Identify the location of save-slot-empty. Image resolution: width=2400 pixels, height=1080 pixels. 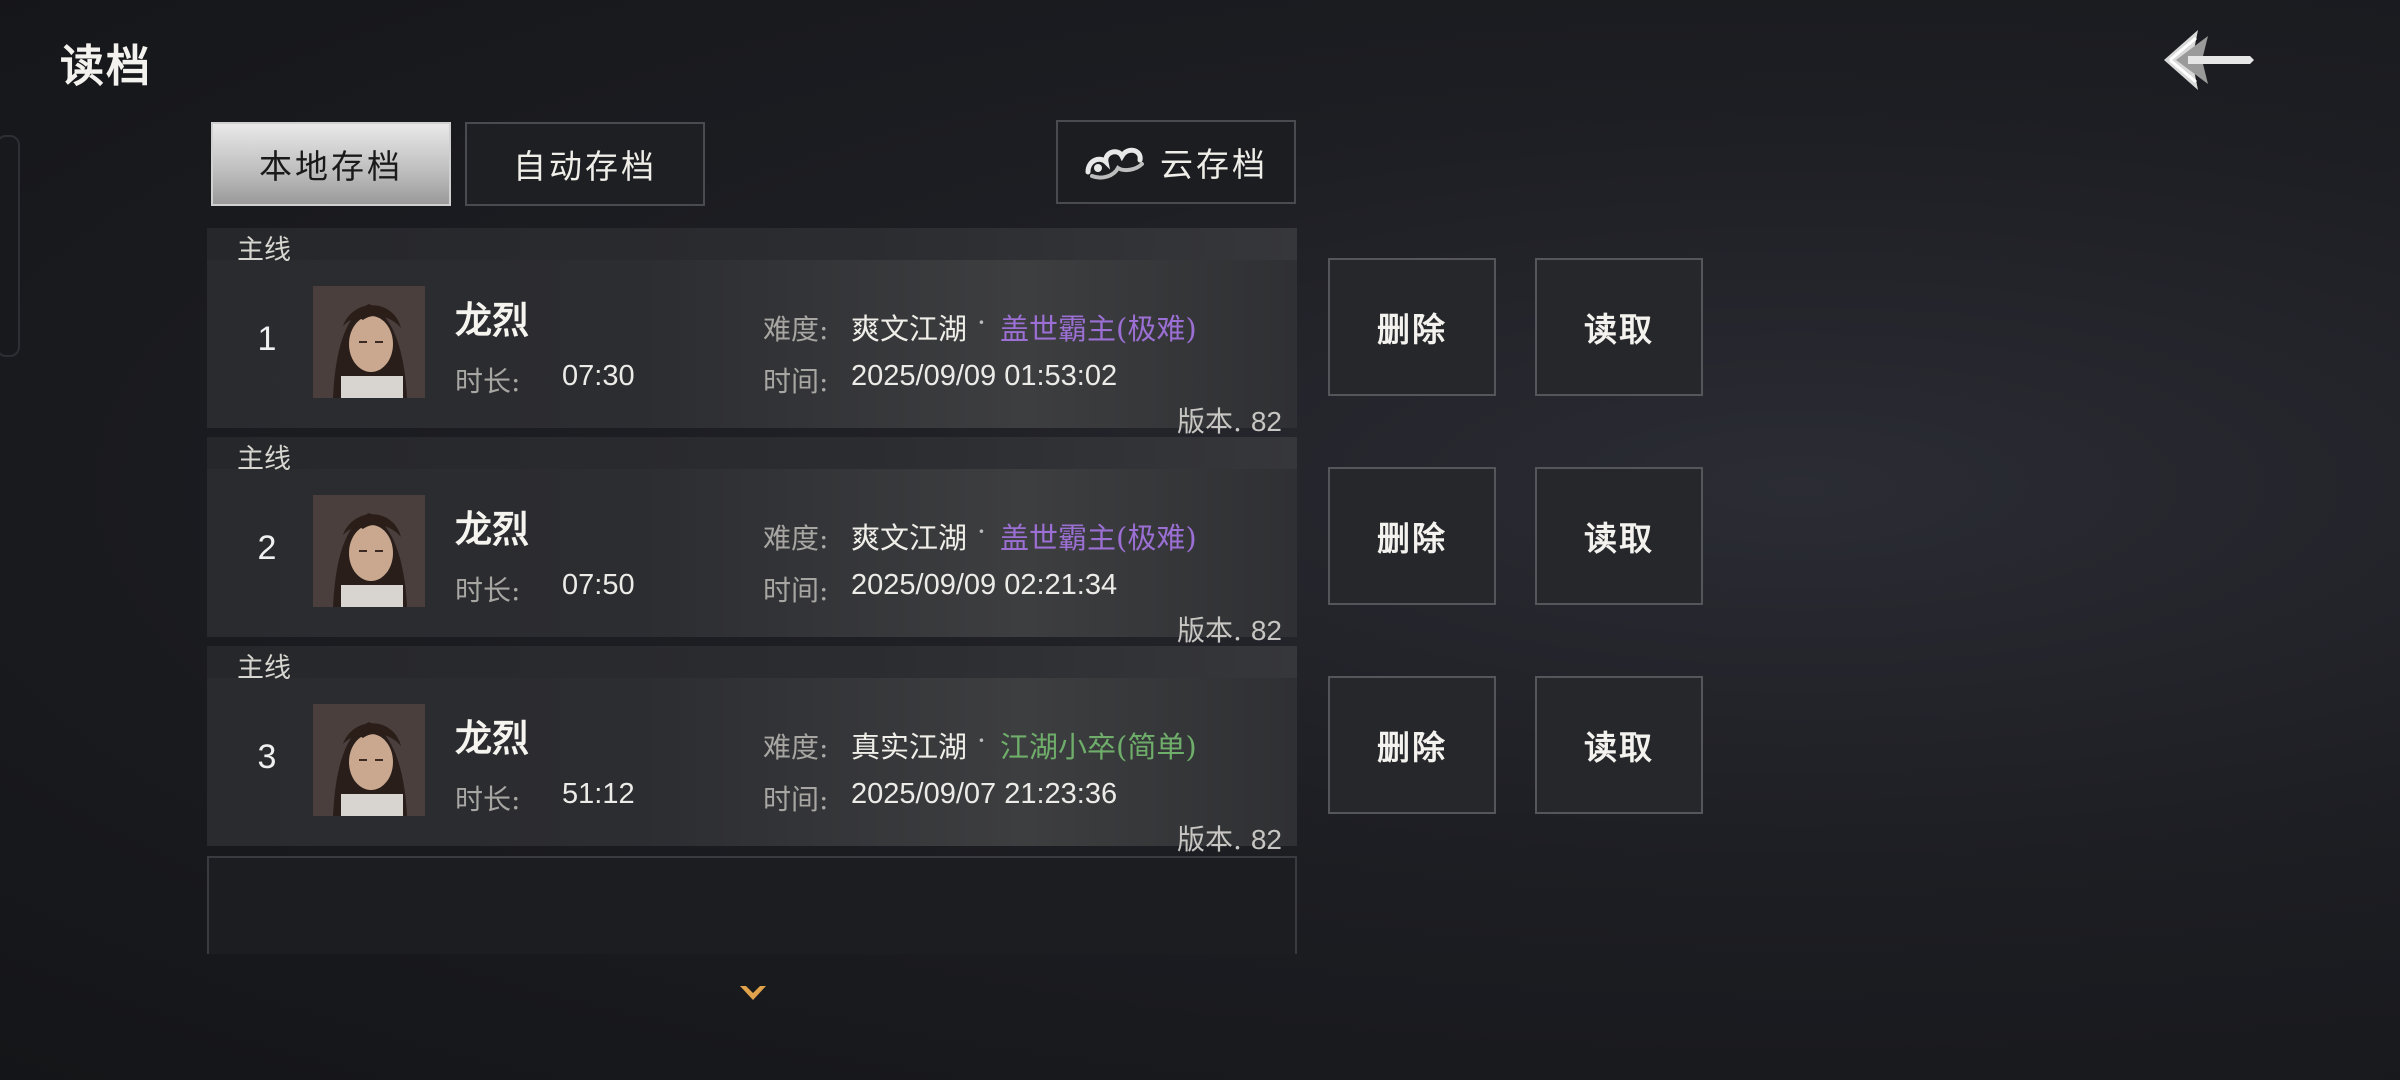
(752, 905).